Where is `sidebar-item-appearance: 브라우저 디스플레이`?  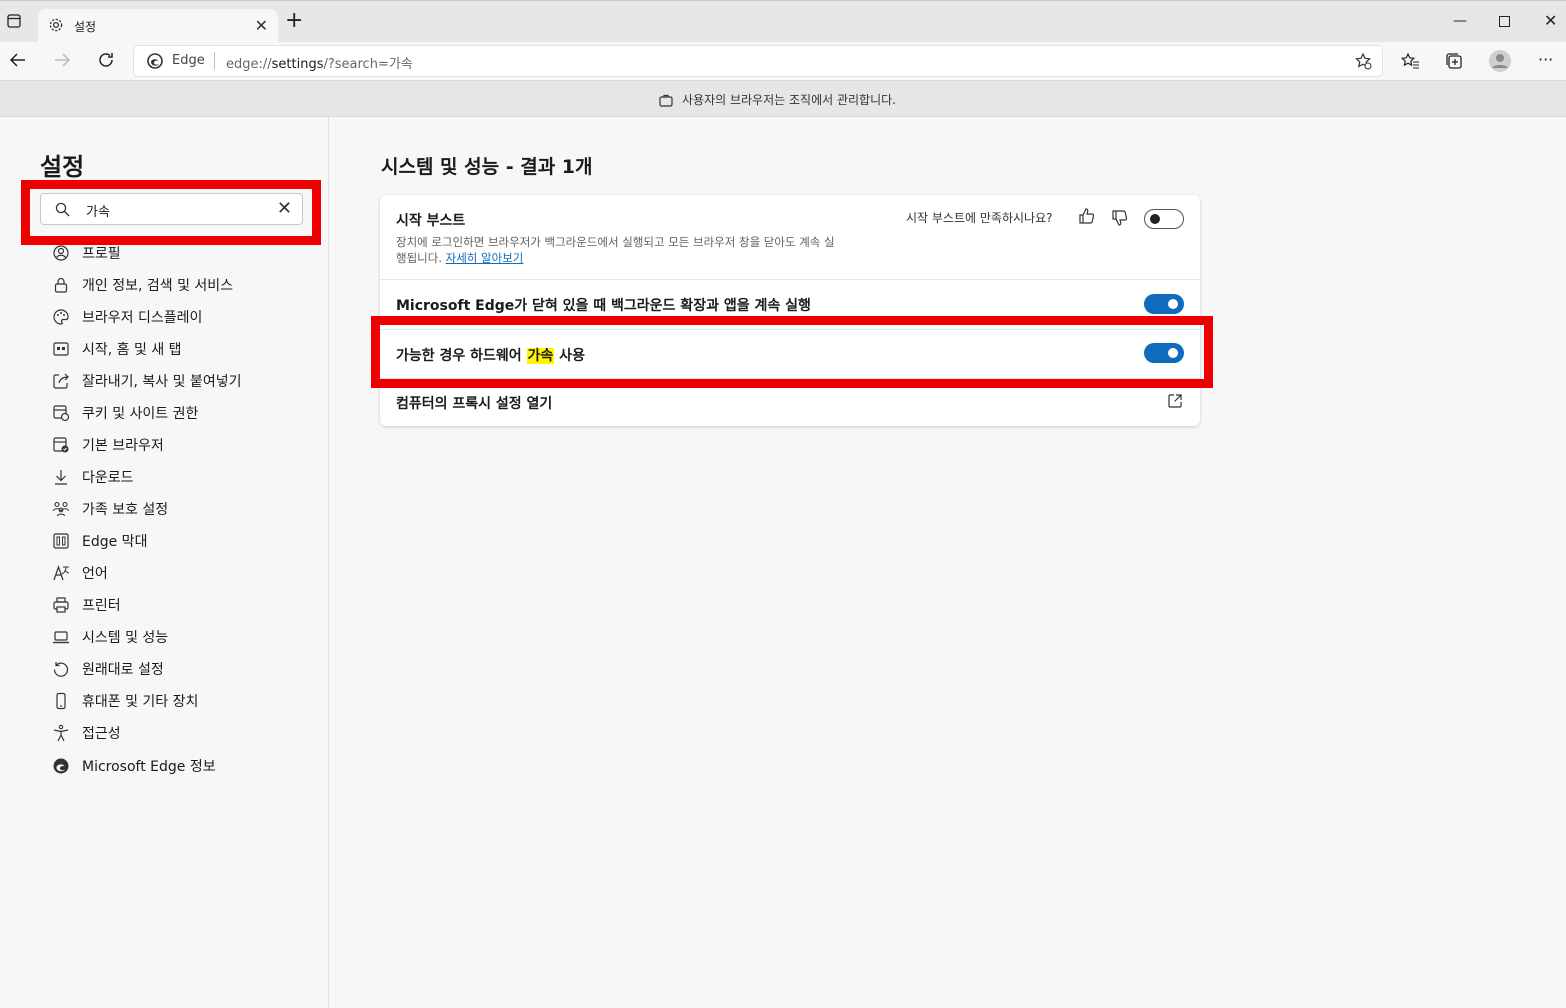
sidebar-item-appearance: 브라우저 디스플레이 is located at coordinates (182, 317).